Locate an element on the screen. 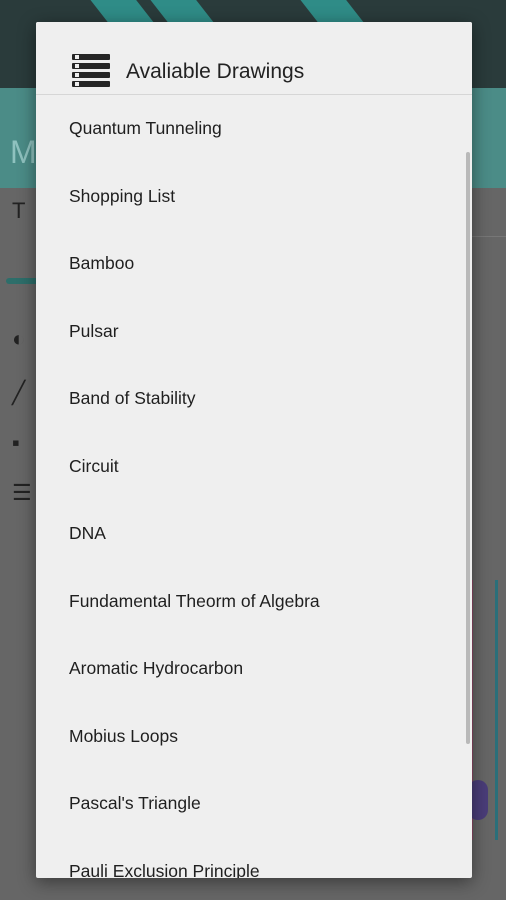  background-slider is located at coordinates (23, 281).